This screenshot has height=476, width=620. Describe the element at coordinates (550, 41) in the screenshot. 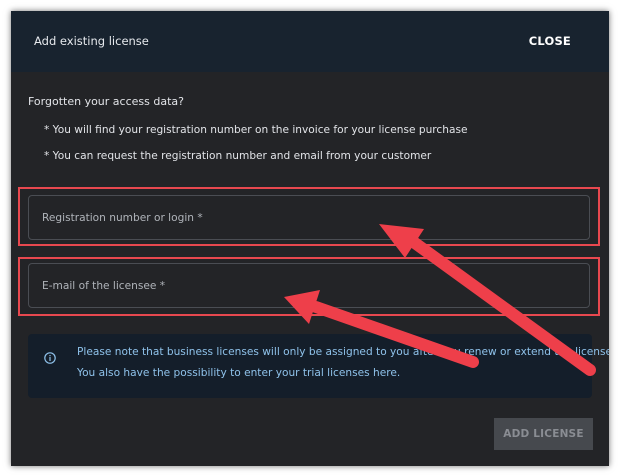

I see `close-button: CLOSE` at that location.